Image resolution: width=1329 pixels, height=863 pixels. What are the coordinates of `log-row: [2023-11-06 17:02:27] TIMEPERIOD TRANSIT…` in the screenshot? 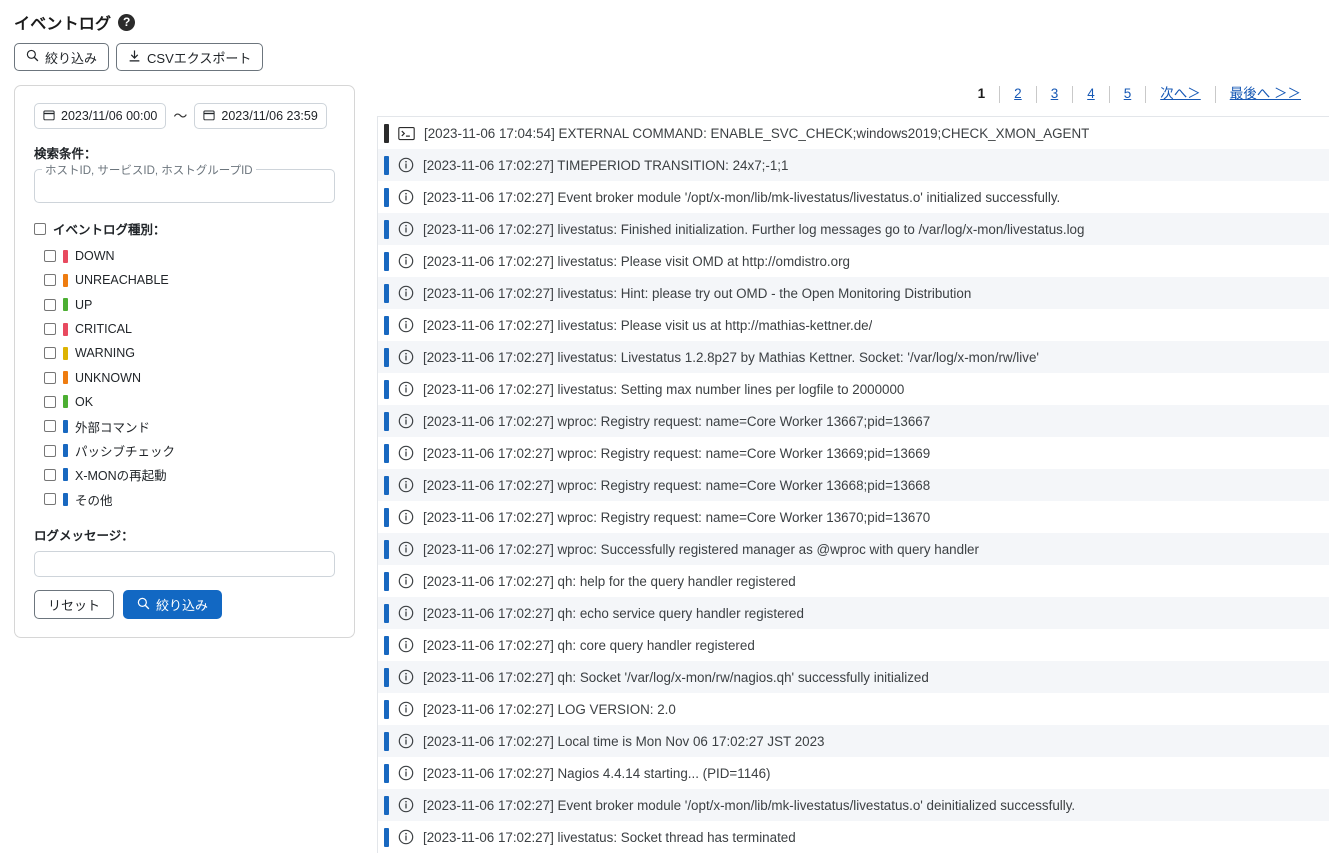 It's located at (853, 165).